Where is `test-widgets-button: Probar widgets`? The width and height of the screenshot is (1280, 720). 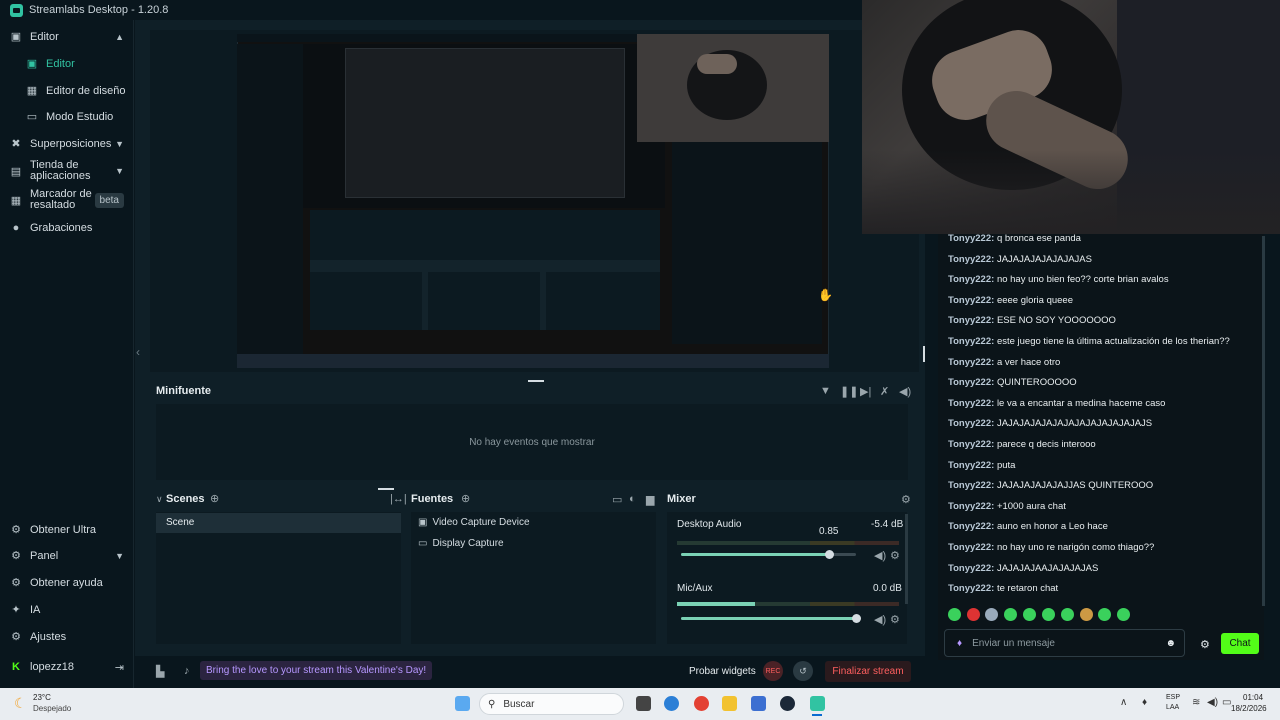
test-widgets-button: Probar widgets is located at coordinates (722, 671).